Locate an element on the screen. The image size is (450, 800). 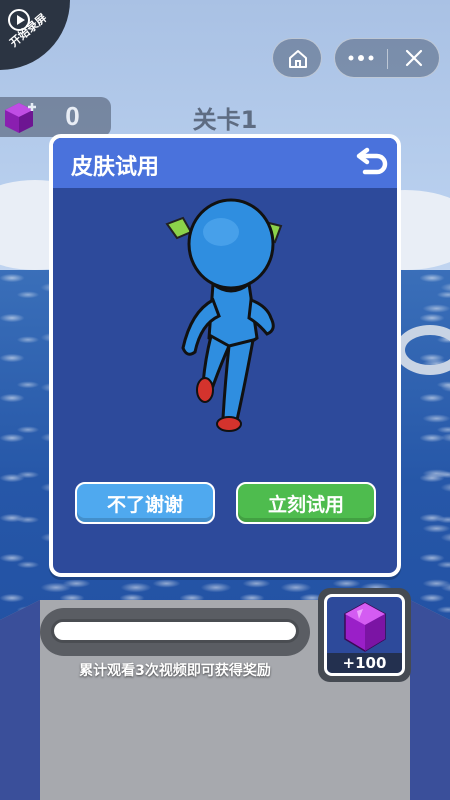
gem-counter: 0 is located at coordinates (55, 117).